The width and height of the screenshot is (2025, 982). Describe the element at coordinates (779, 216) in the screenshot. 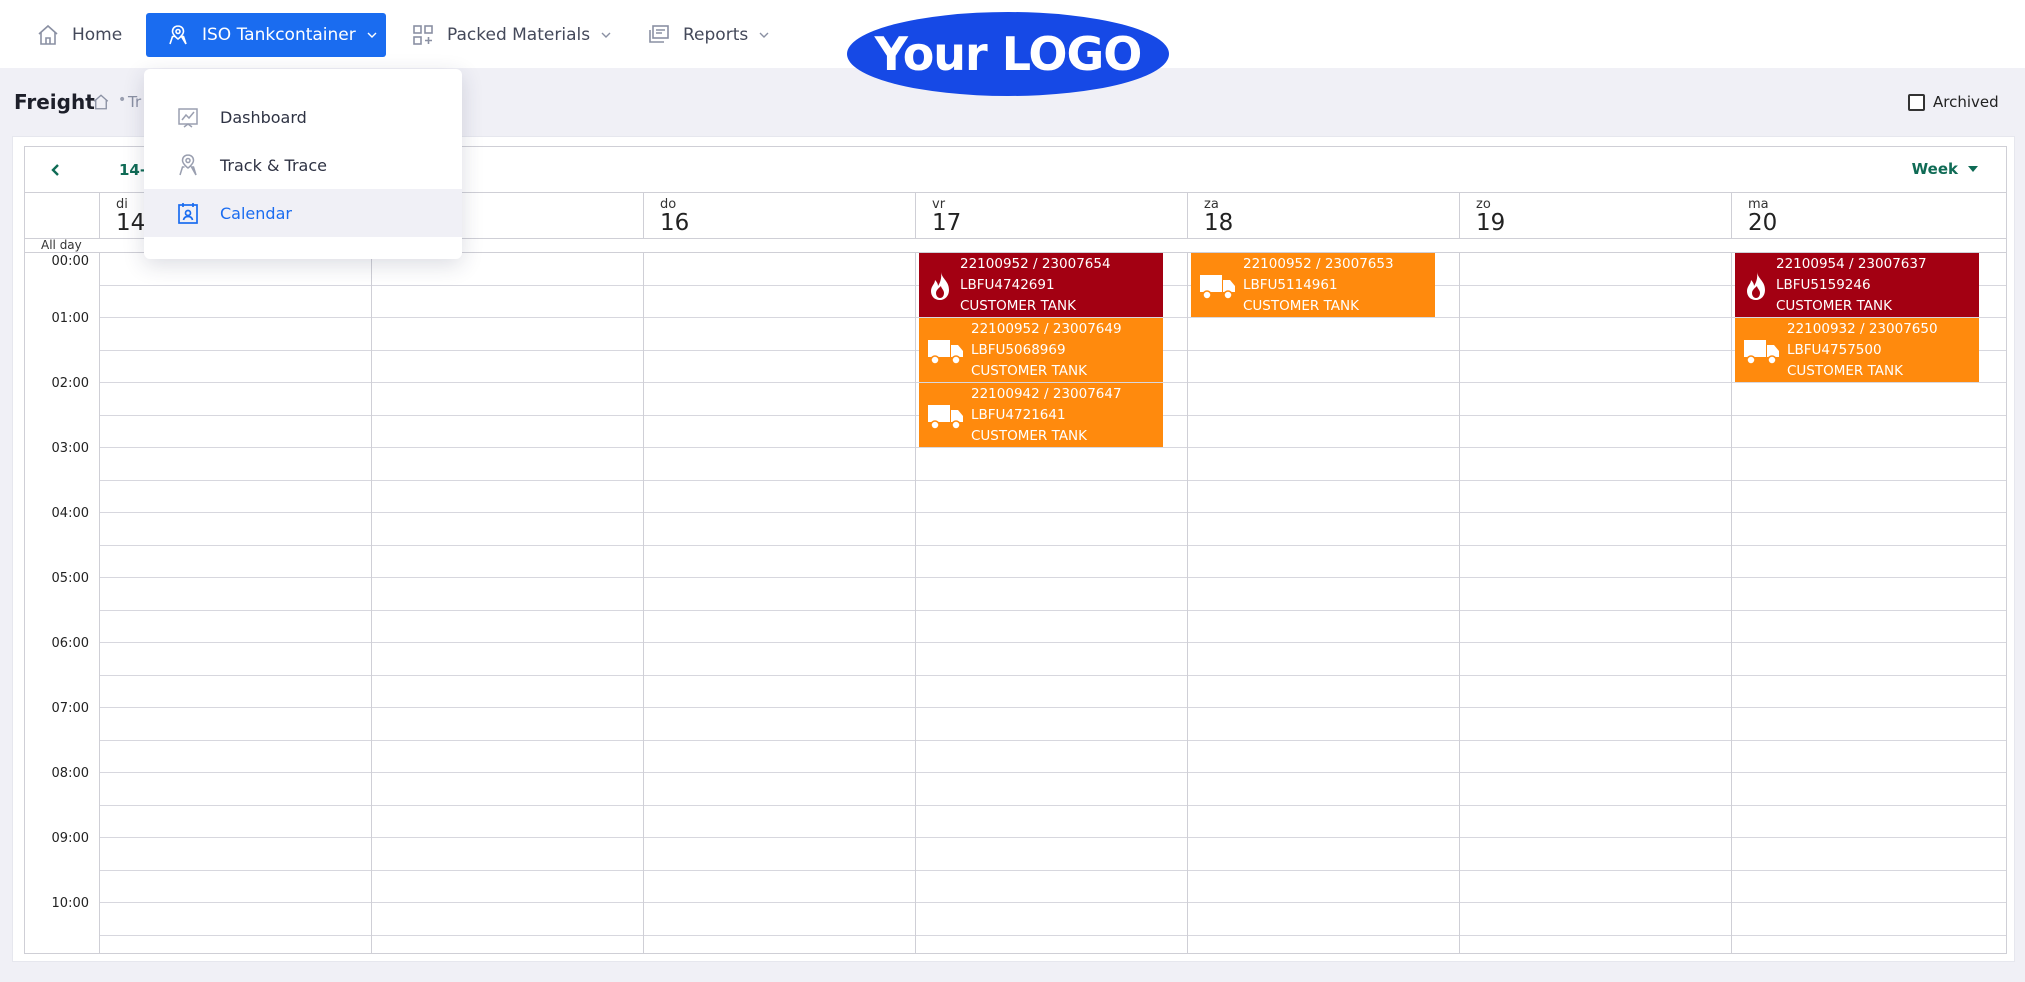

I see `day-header: do 16` at that location.